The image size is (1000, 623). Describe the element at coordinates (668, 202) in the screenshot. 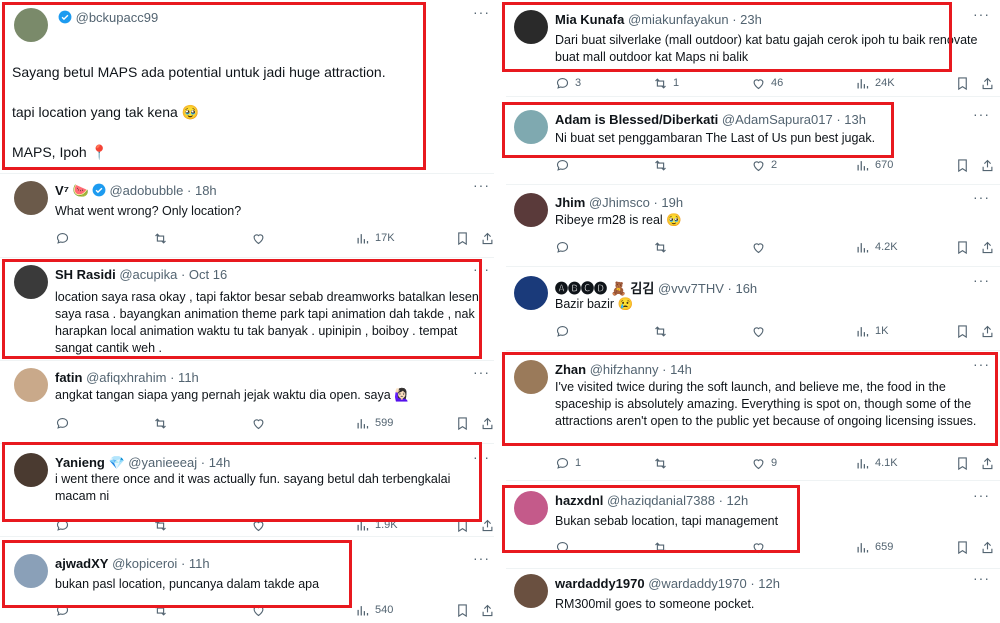

I see `timestamp: · 19h` at that location.